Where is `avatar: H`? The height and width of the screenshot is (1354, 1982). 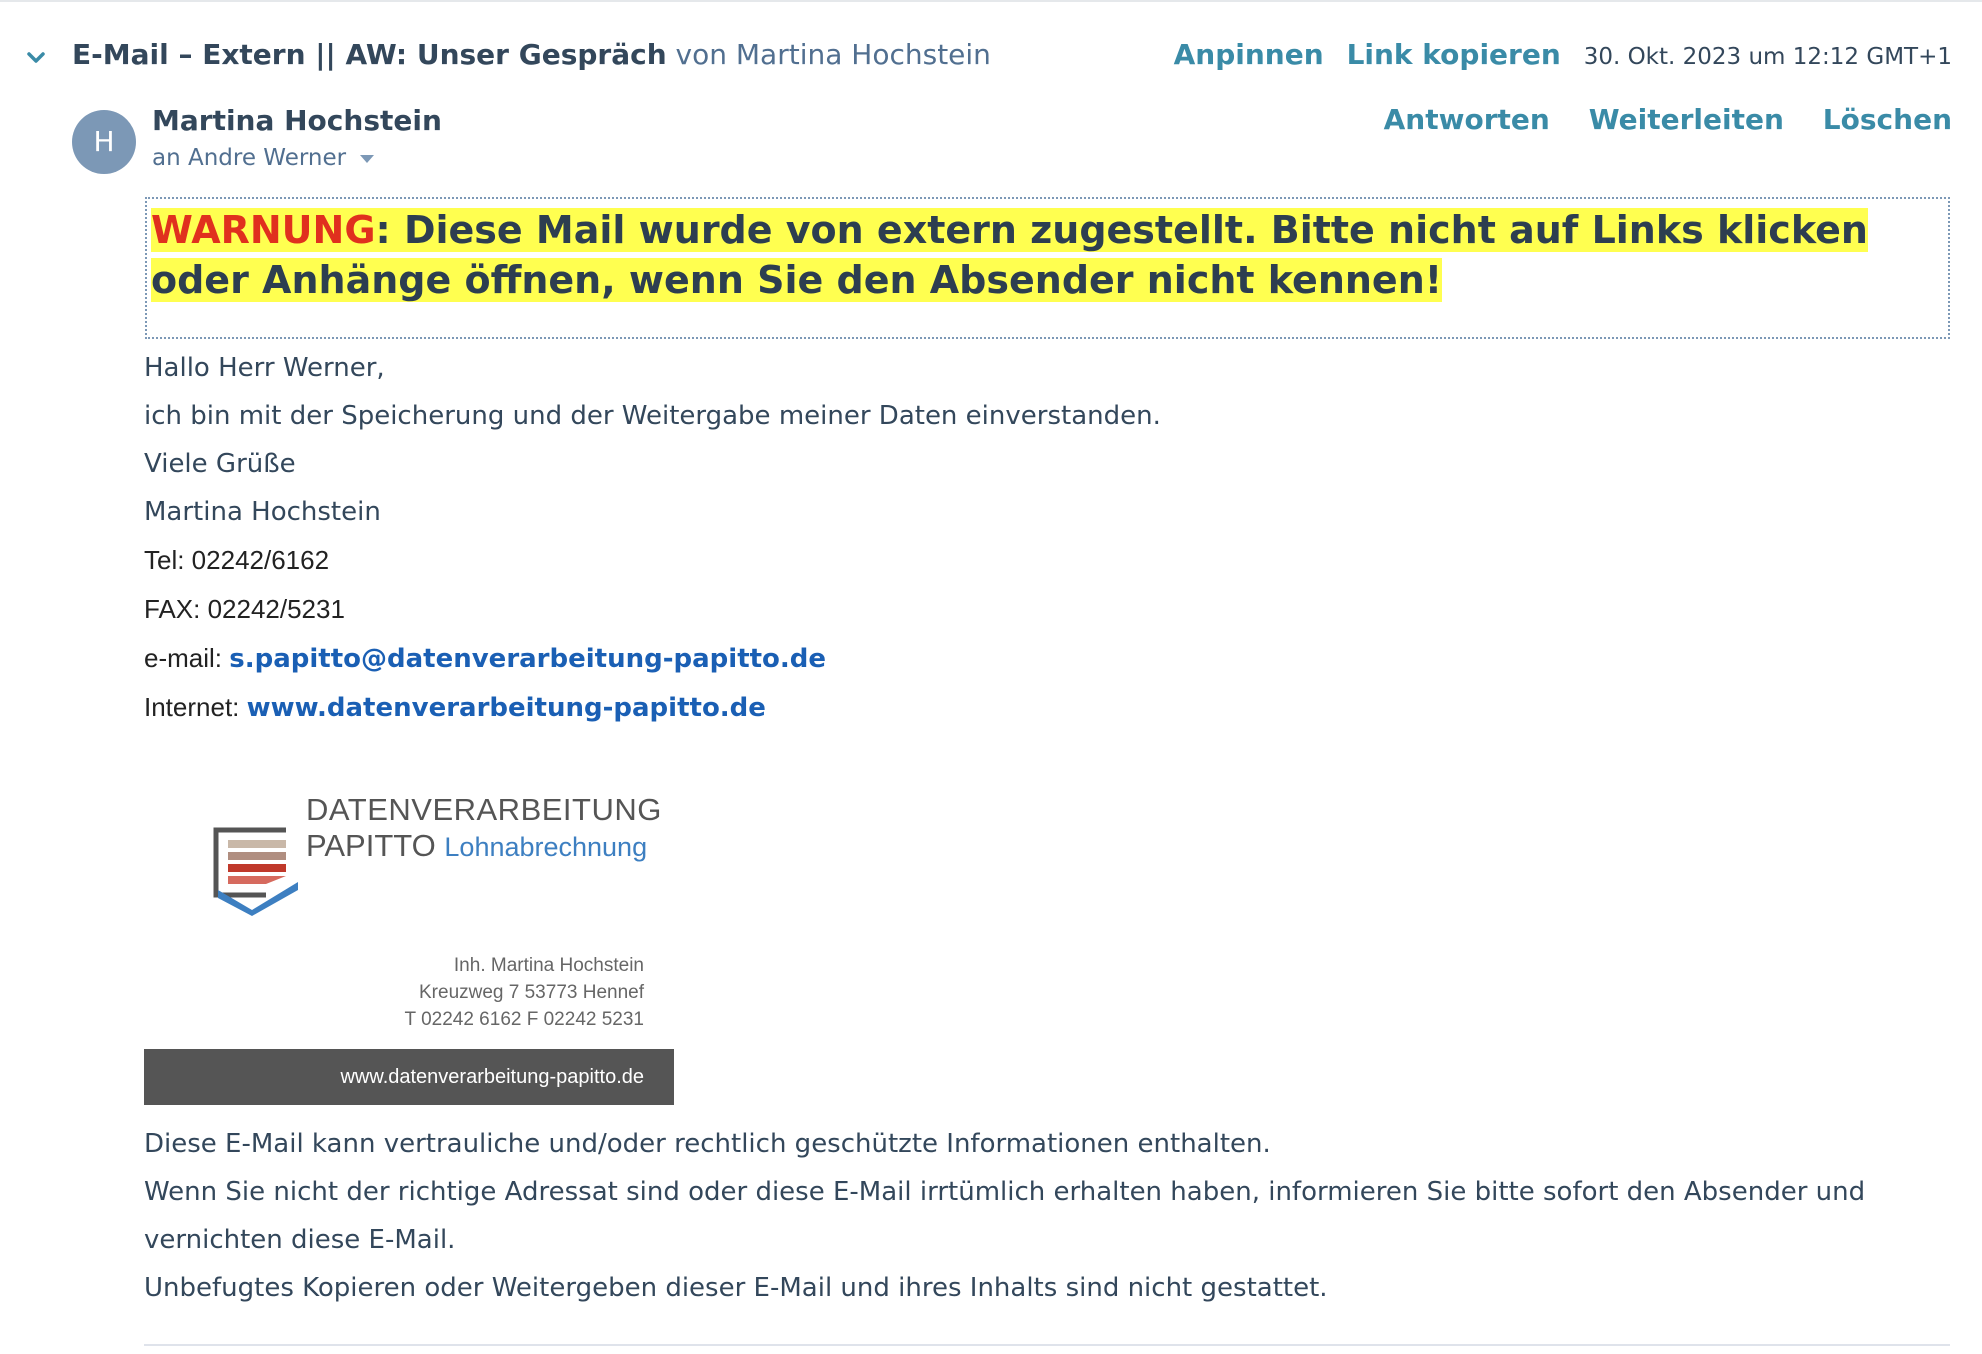 avatar: H is located at coordinates (104, 142).